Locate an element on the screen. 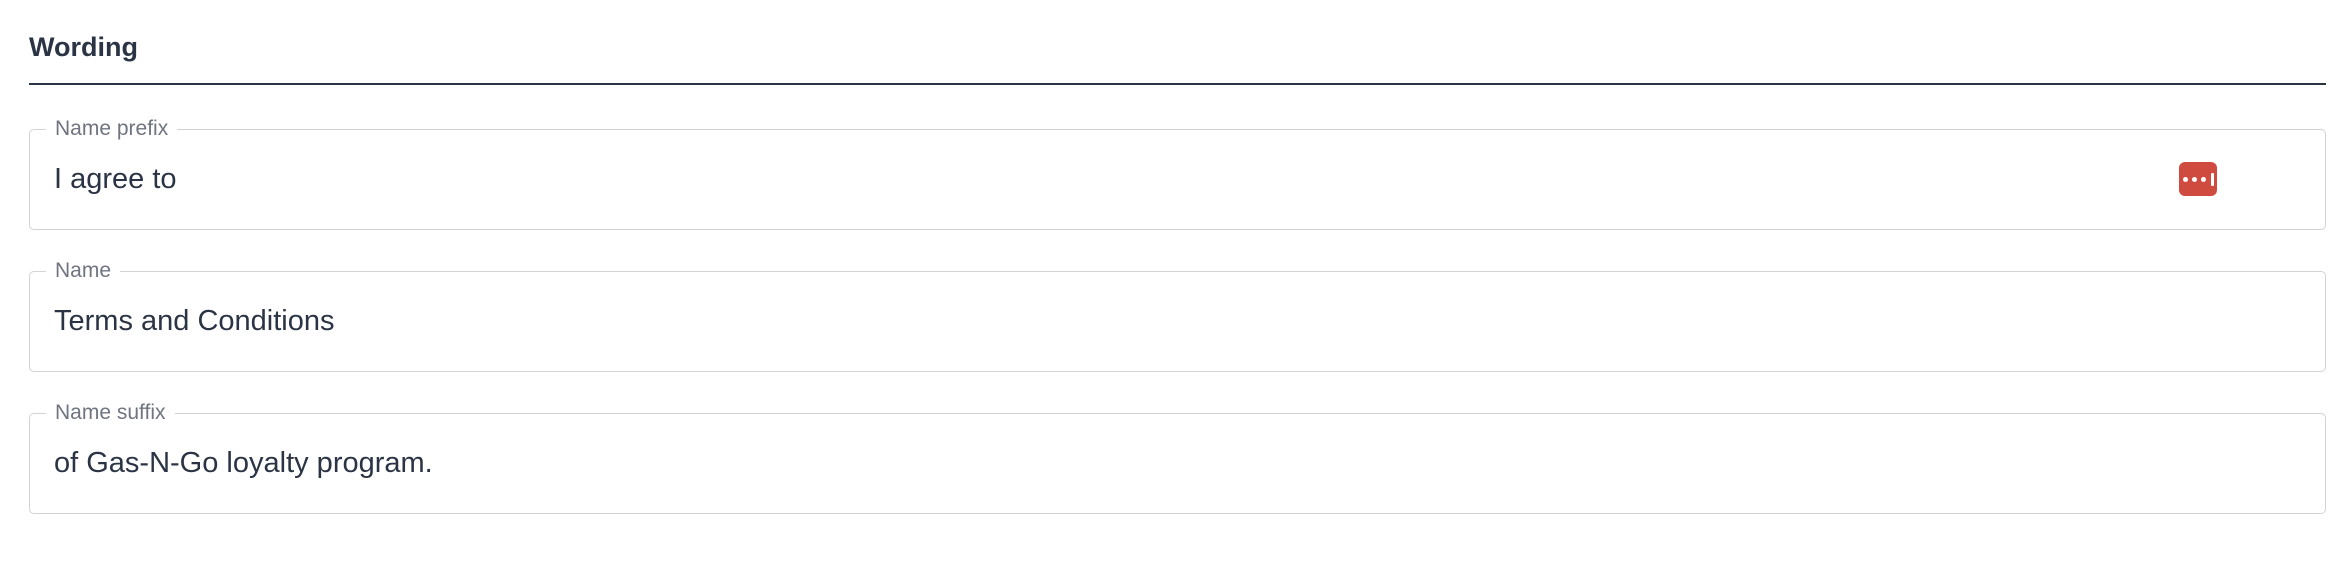 This screenshot has width=2350, height=578. name-suffix-label: Name suffix is located at coordinates (110, 413).